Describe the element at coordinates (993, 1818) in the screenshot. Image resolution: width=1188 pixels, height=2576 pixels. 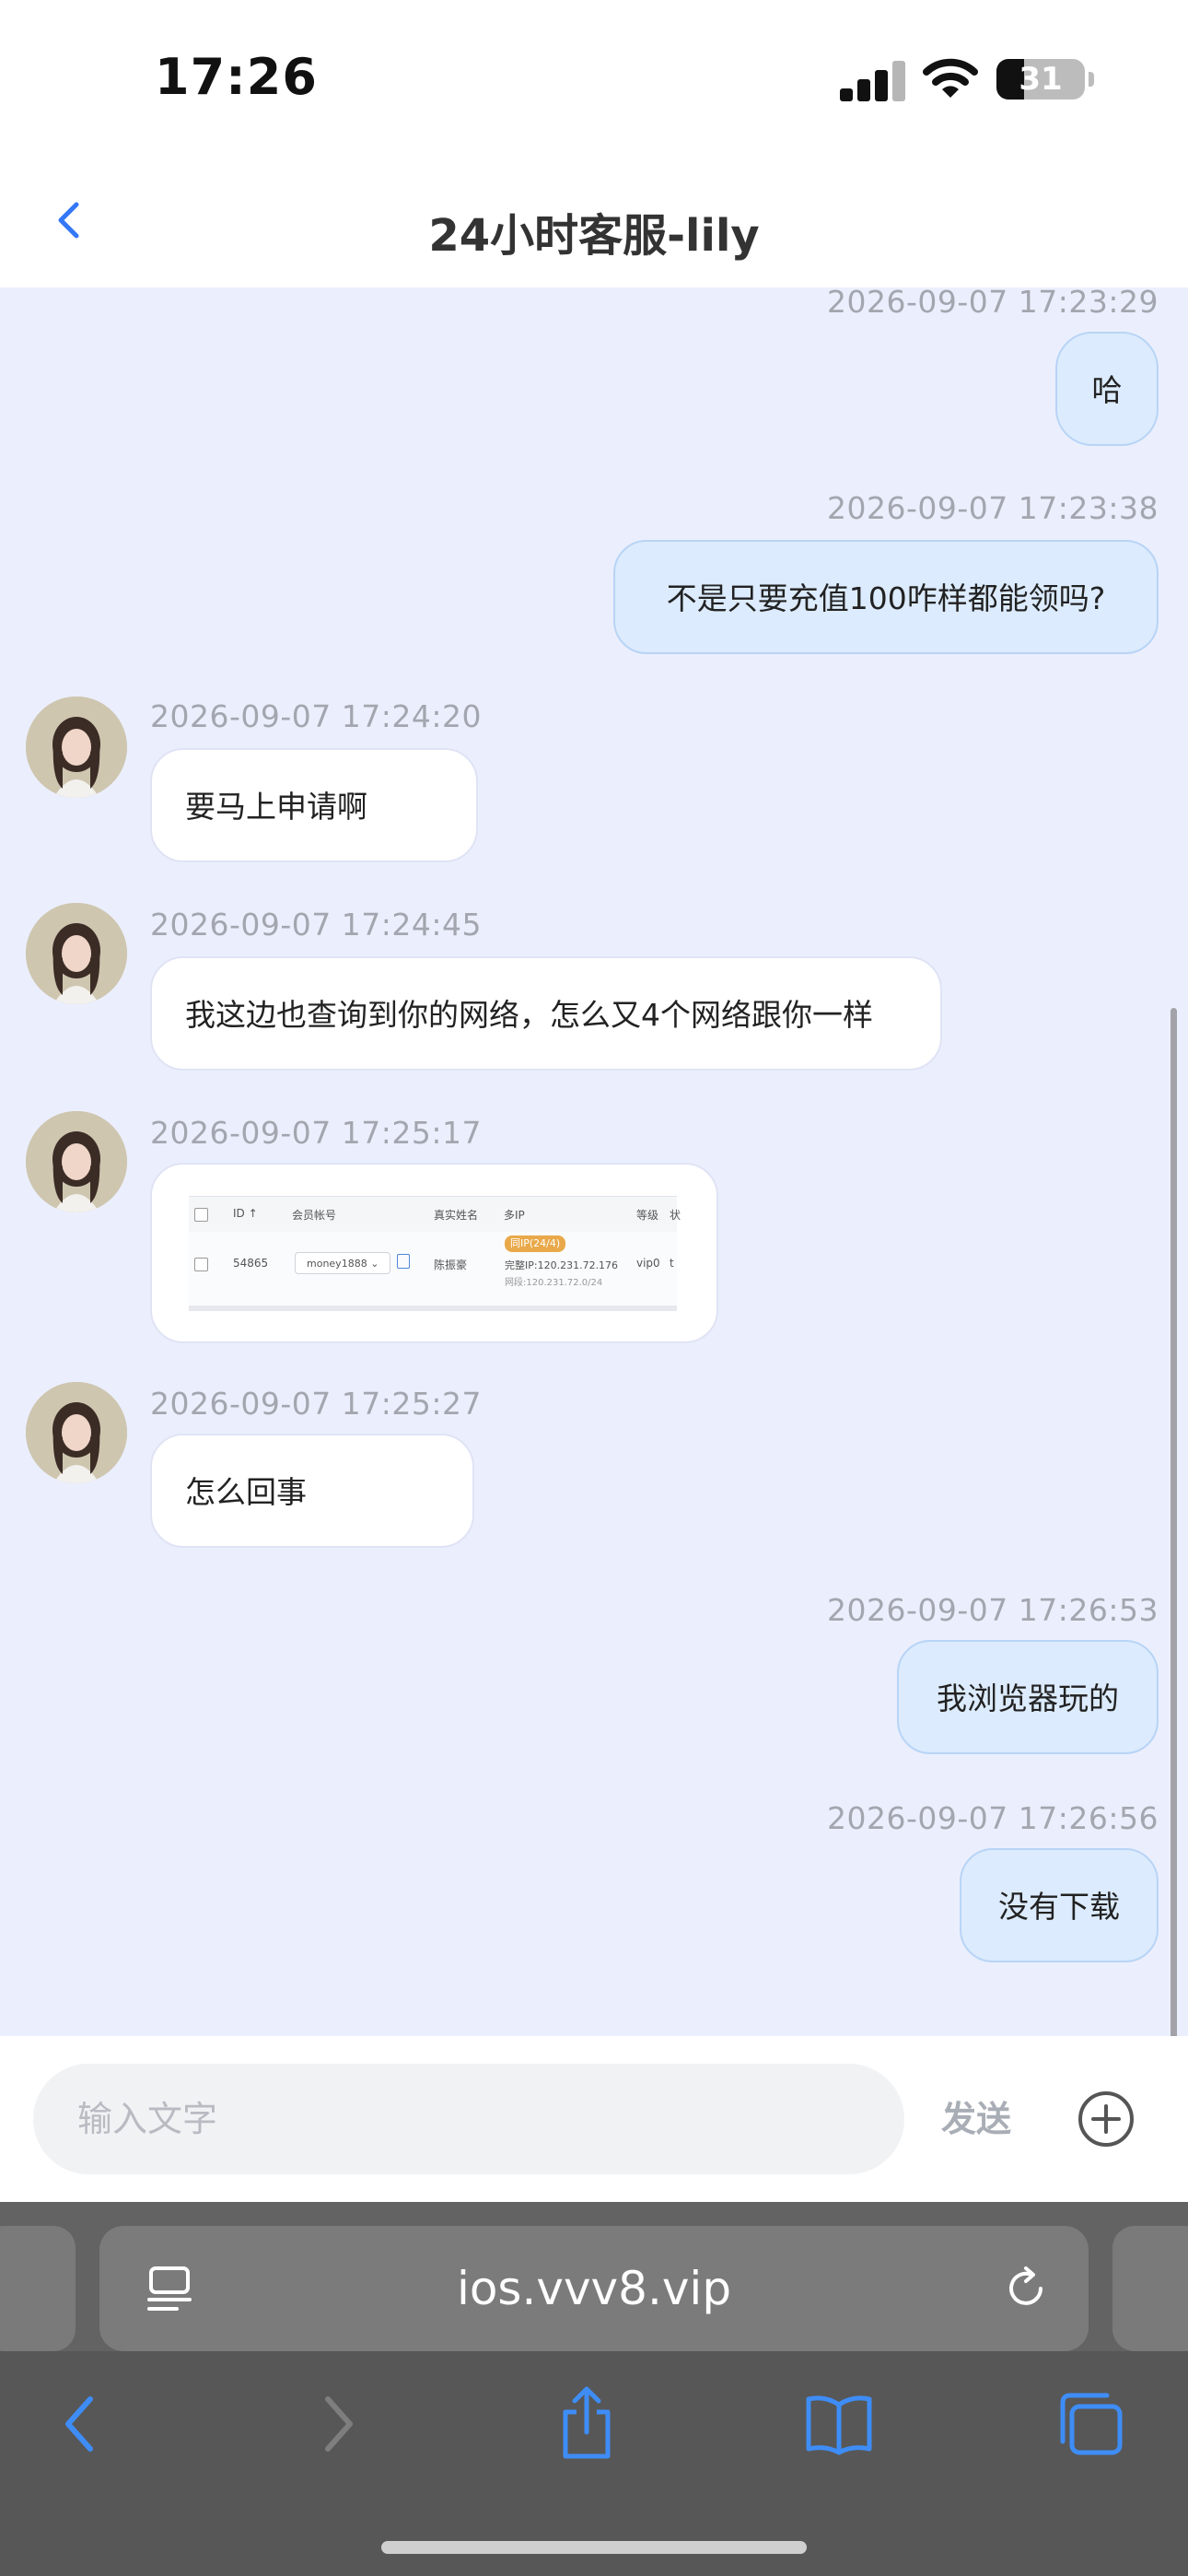
I see `message-timestamp: 2026-09-07 17:26:56` at that location.